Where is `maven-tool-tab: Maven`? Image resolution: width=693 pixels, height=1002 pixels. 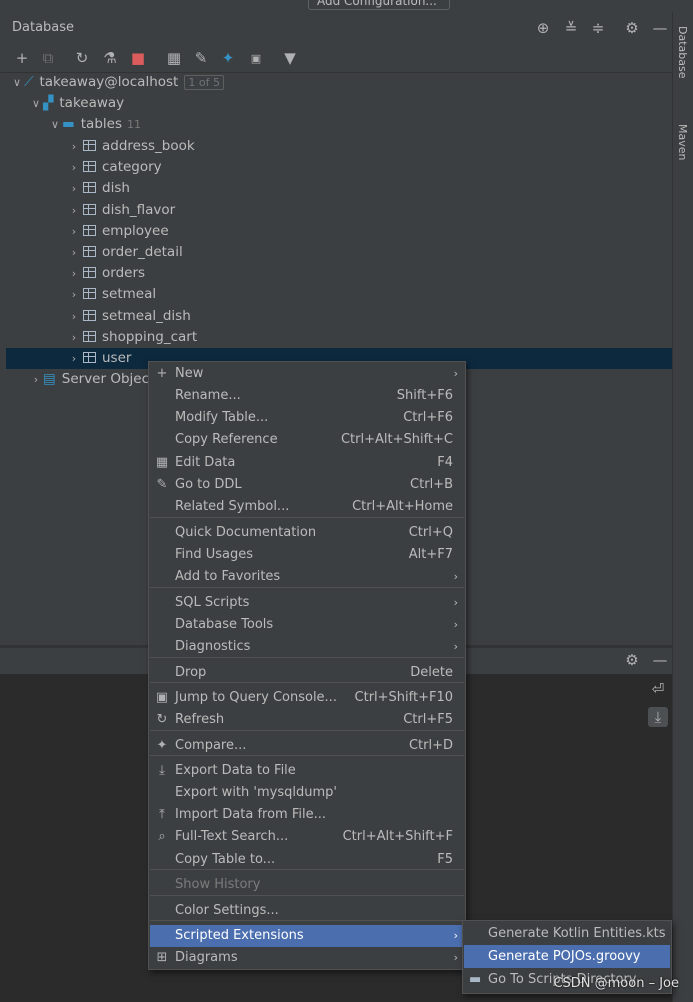 maven-tool-tab: Maven is located at coordinates (682, 142).